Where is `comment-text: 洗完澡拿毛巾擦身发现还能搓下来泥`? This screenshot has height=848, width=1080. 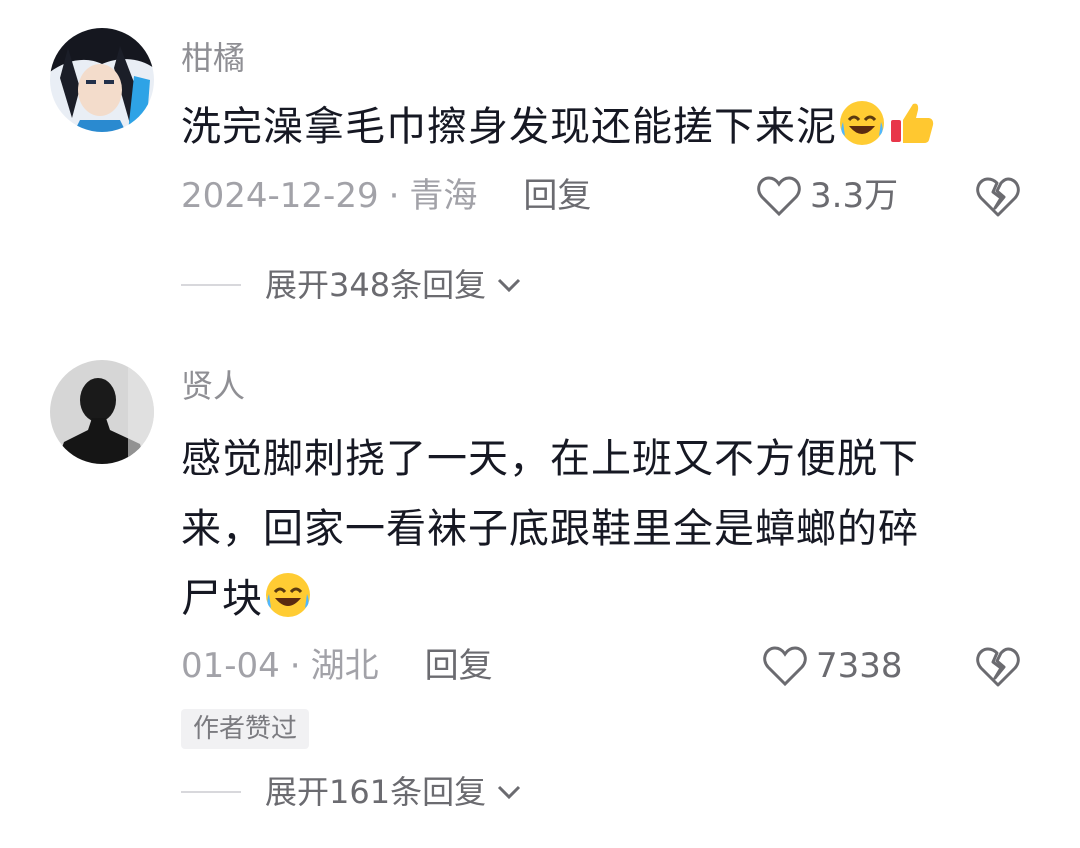
comment-text: 洗完澡拿毛巾擦身发现还能搓下来泥 is located at coordinates (596, 127).